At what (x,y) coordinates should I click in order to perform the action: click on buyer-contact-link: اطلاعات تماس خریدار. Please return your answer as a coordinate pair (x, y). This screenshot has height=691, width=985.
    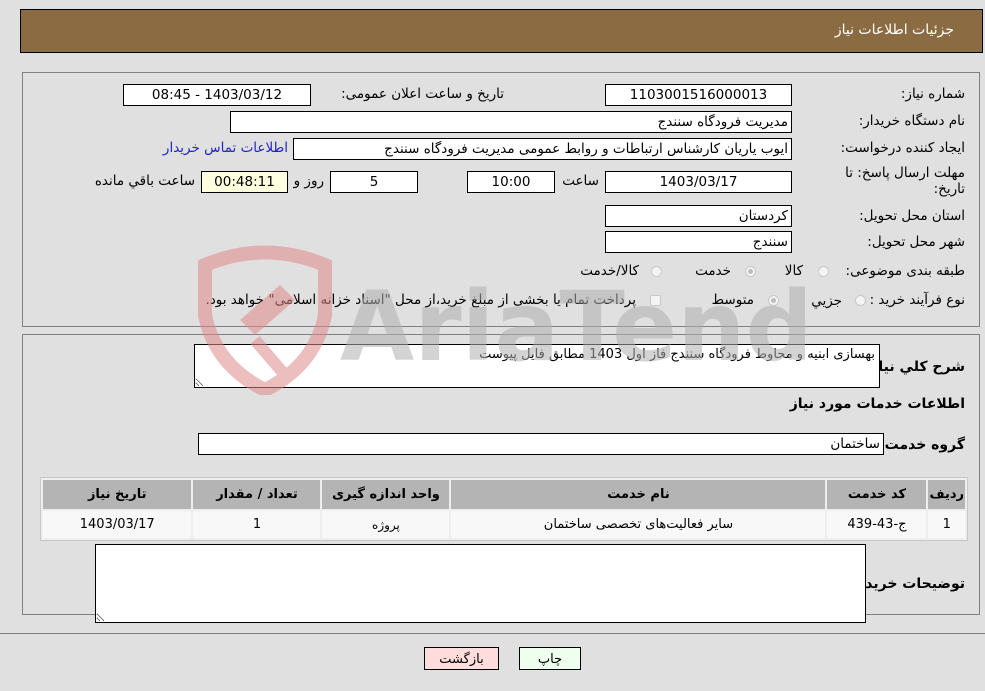
    Looking at the image, I should click on (225, 148).